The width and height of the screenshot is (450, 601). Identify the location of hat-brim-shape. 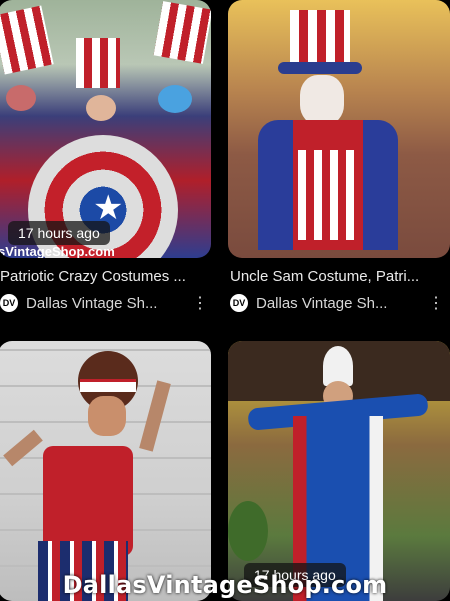
(320, 68).